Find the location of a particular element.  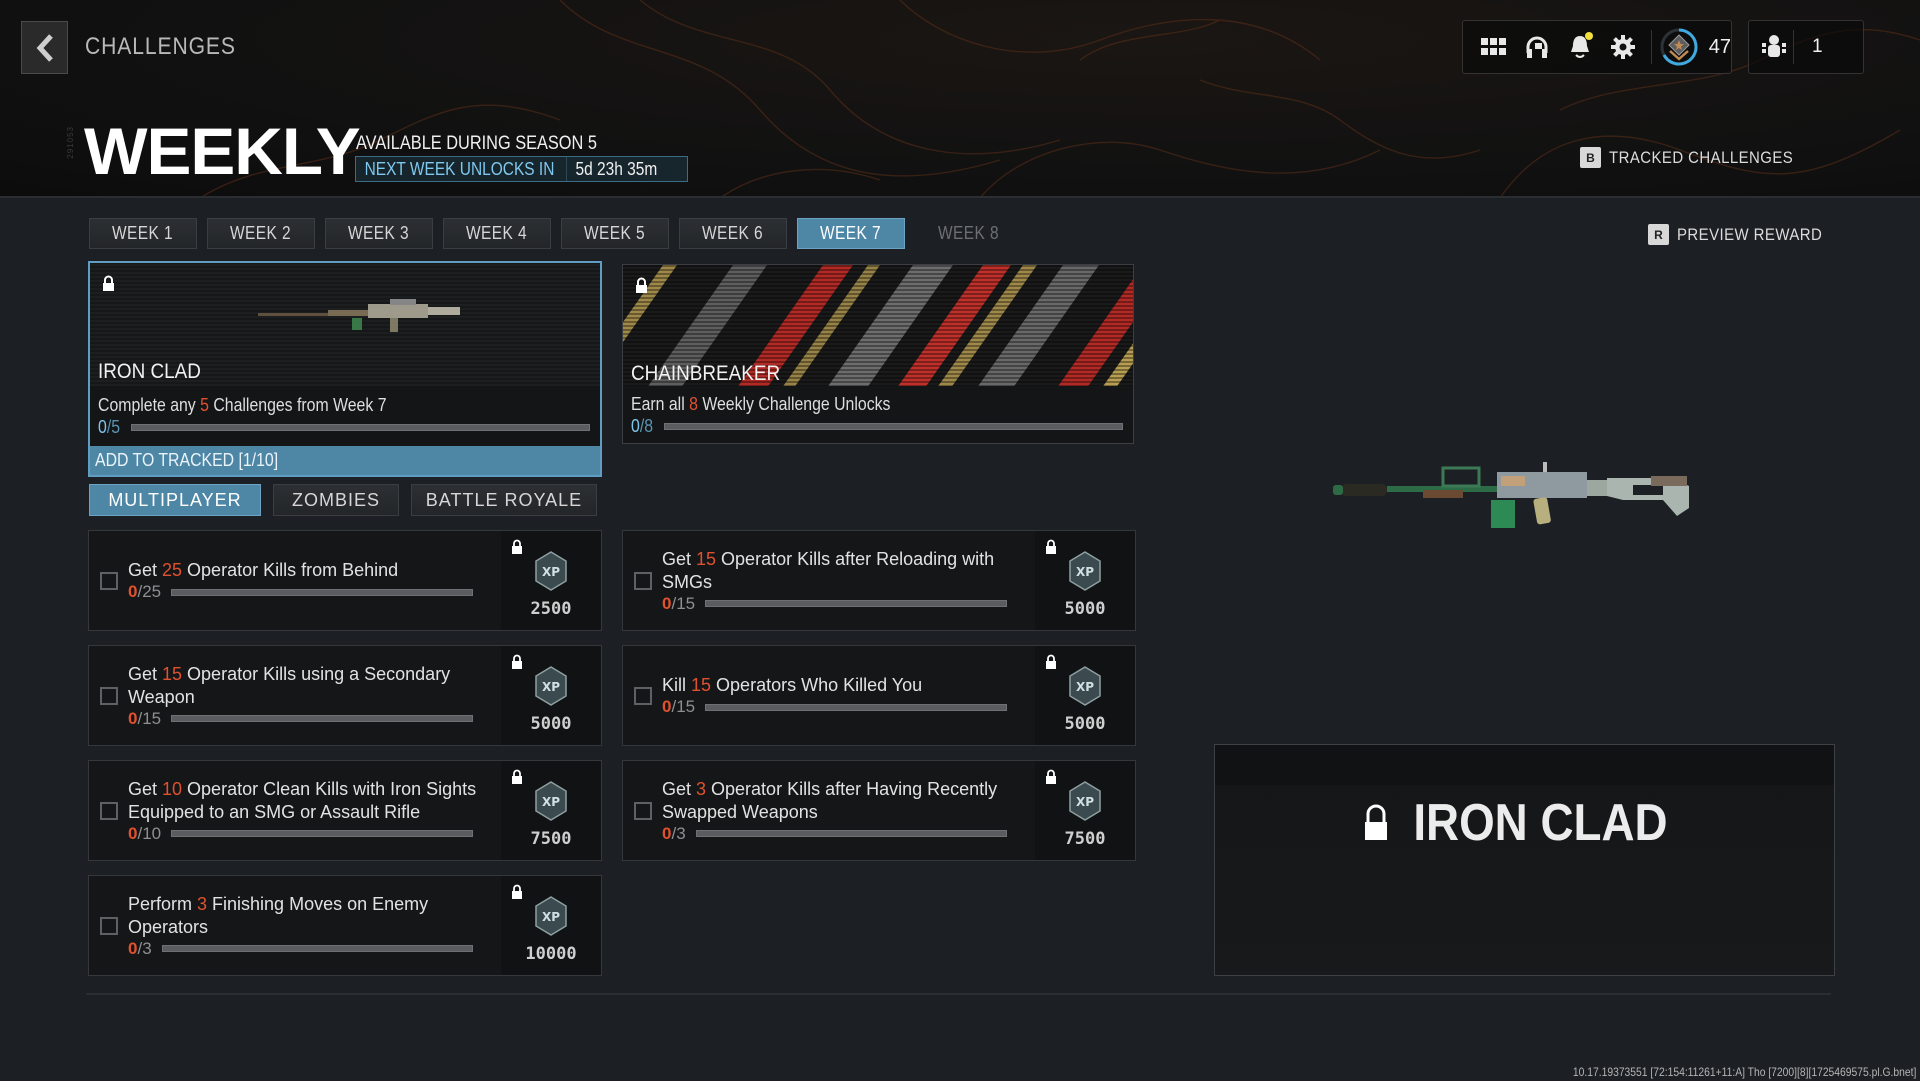

tab-week-8: WEEK 8 is located at coordinates (969, 233).